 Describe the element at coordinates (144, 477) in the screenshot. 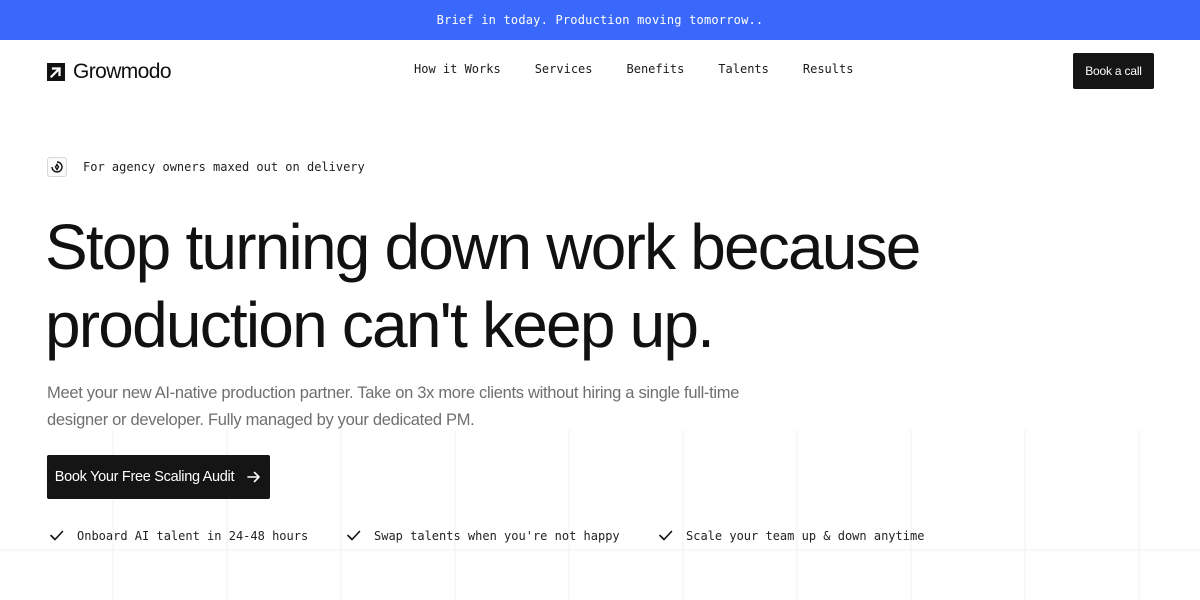

I see `cta-label: Book Your Free Scaling Audit` at that location.